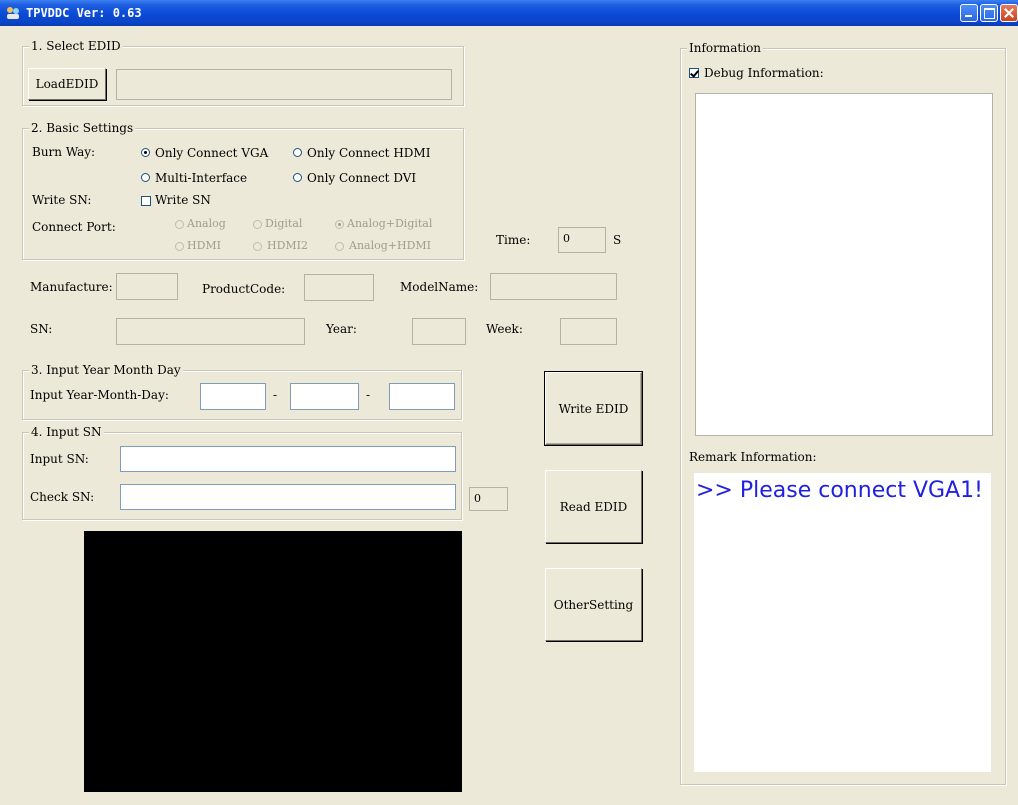 The height and width of the screenshot is (805, 1018). I want to click on radio-port-hdmi2-label: HDMI2, so click(287, 245).